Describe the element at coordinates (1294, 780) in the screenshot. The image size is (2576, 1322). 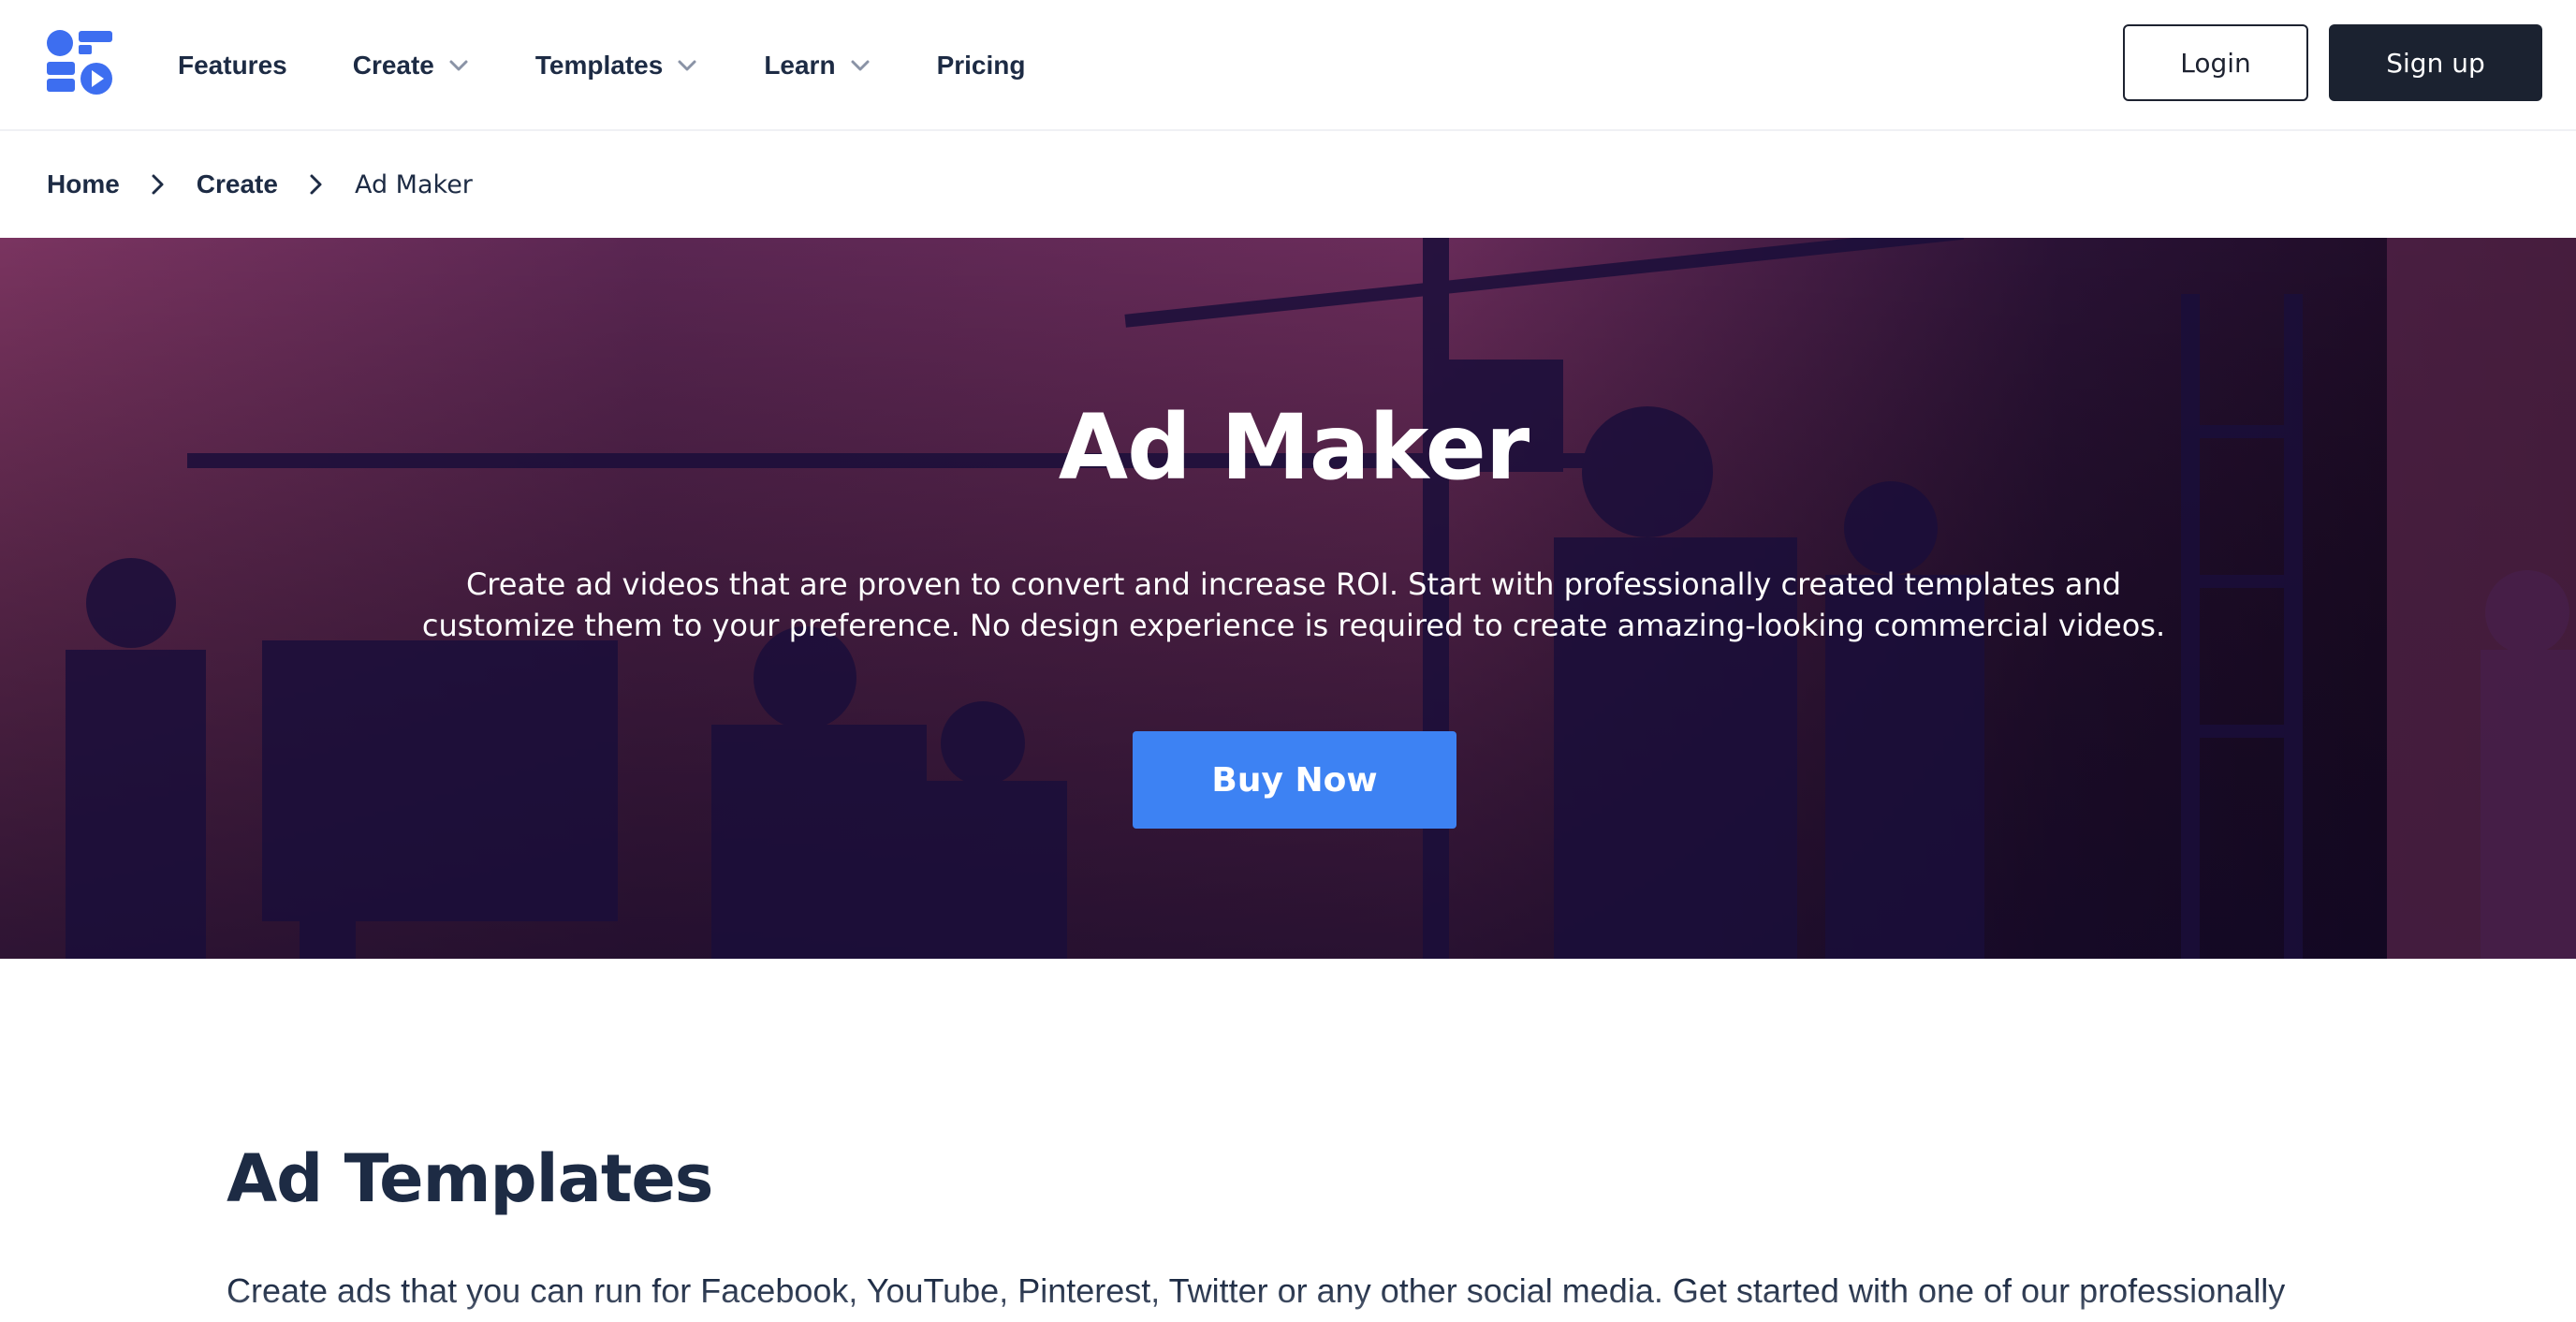
I see `buy-now-button: Buy Now` at that location.